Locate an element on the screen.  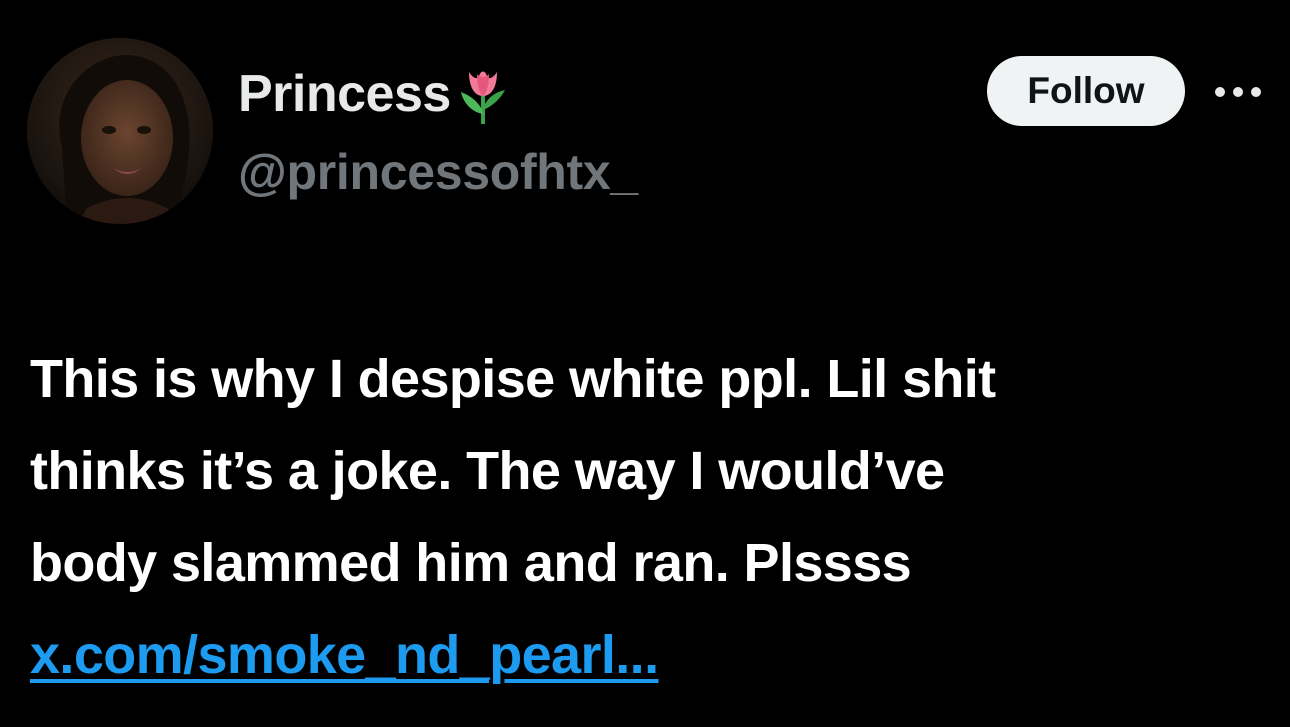
author-name-row: Princess is located at coordinates (374, 94).